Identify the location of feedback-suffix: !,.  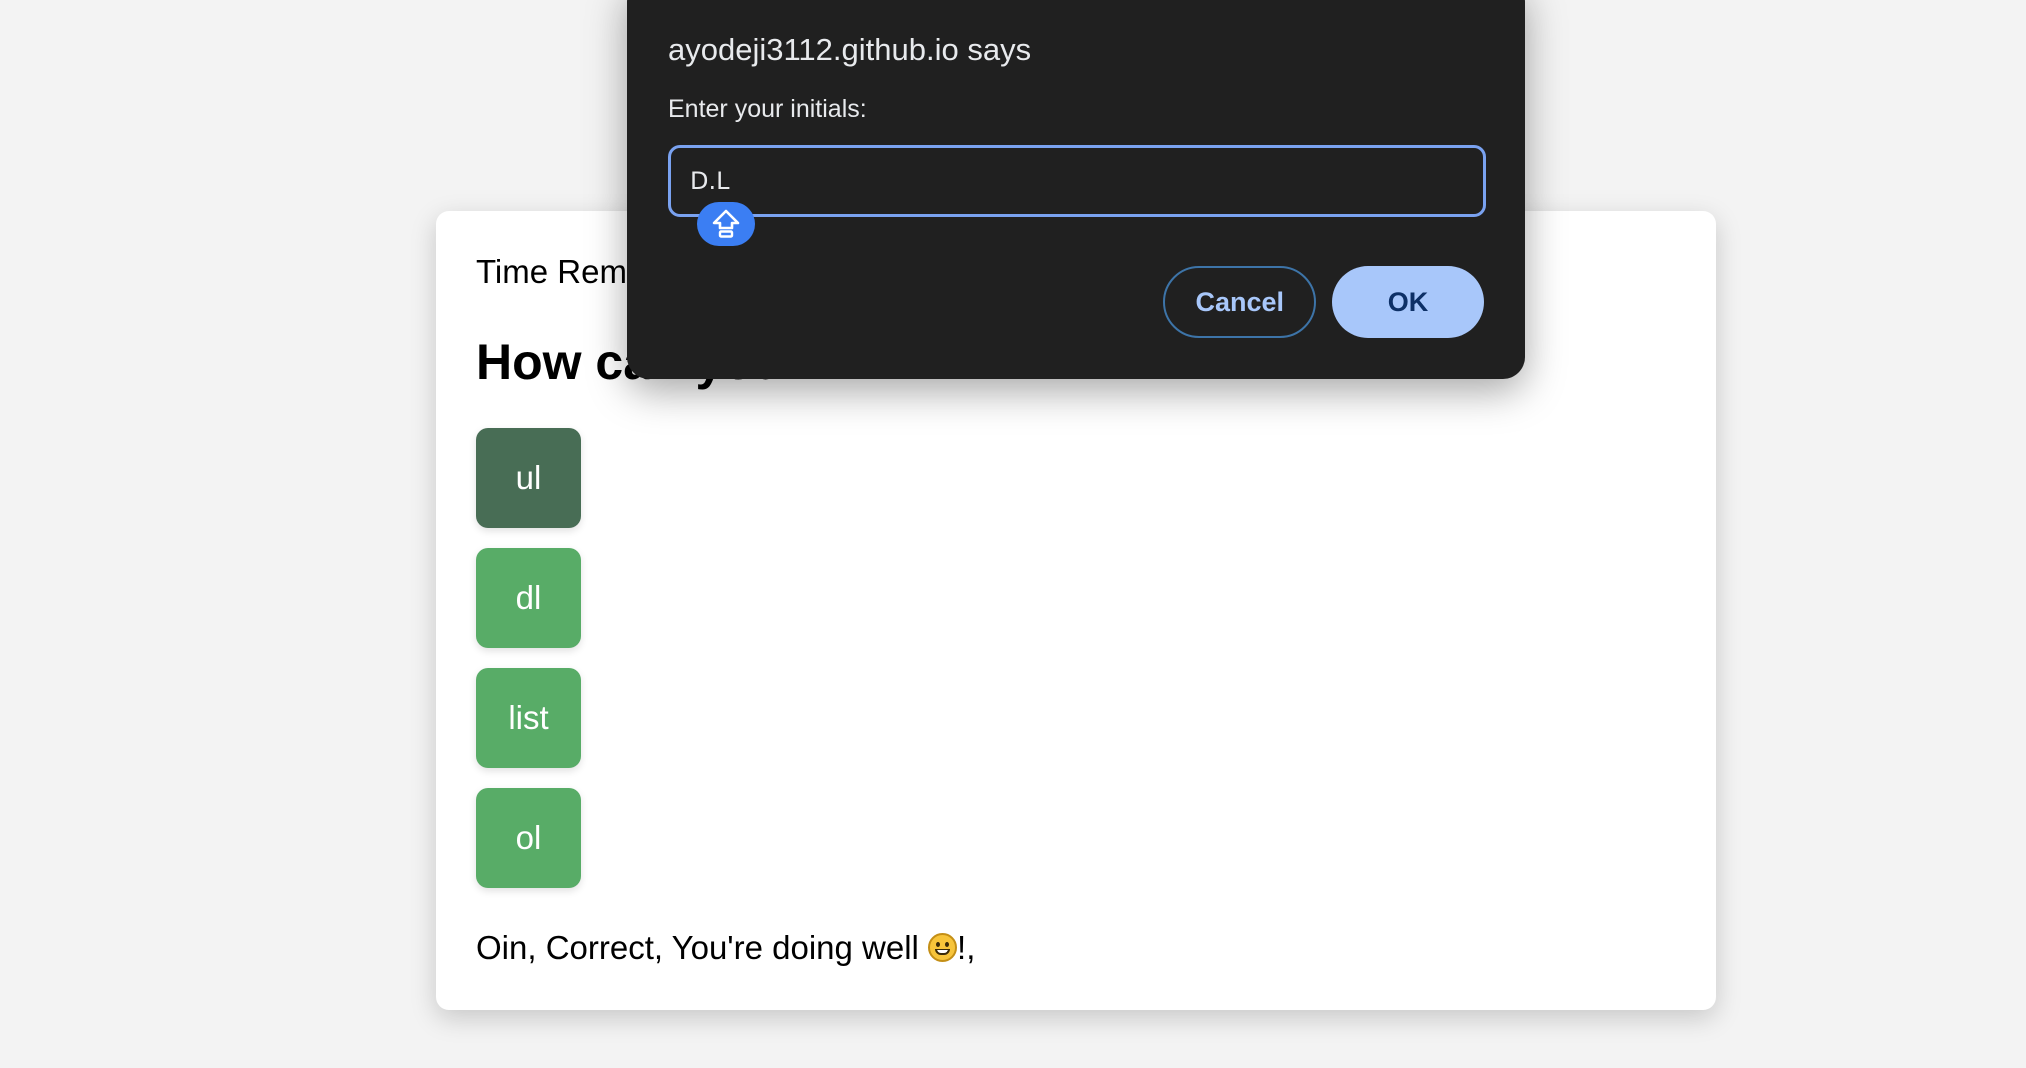
(966, 947).